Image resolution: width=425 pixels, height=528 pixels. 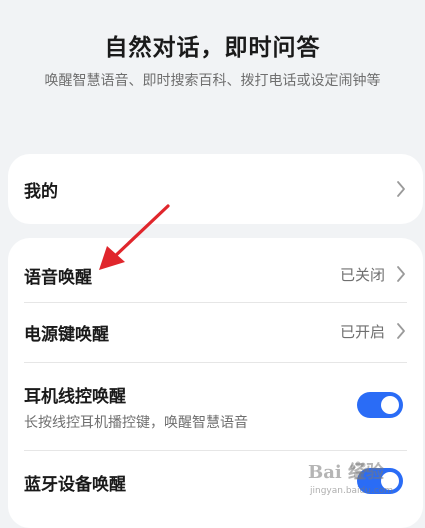 I want to click on mine-row: 我的, so click(x=215, y=189).